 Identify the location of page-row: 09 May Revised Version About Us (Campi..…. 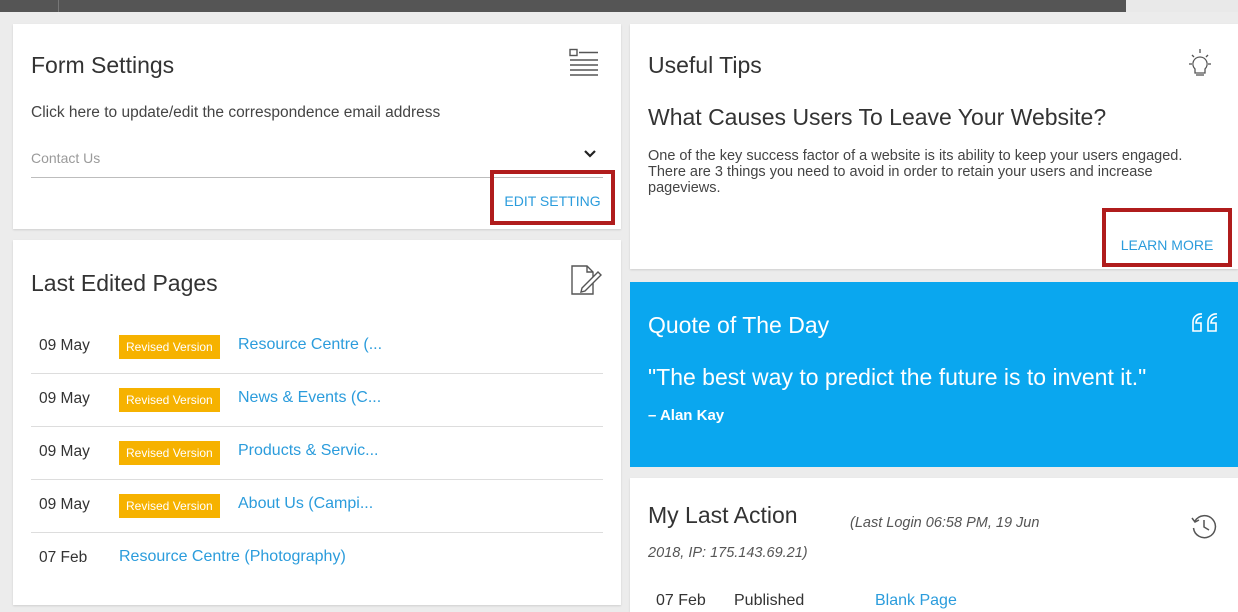
(317, 506).